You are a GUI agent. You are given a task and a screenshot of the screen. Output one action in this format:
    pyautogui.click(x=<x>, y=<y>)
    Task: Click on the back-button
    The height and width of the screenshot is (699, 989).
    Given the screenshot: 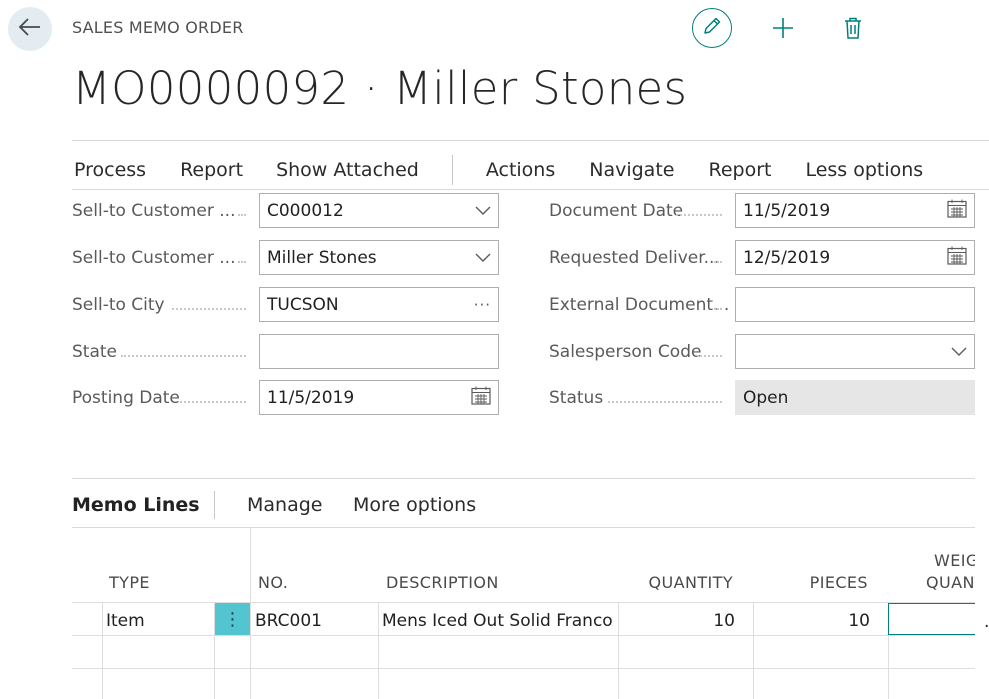 What is the action you would take?
    pyautogui.click(x=30, y=29)
    